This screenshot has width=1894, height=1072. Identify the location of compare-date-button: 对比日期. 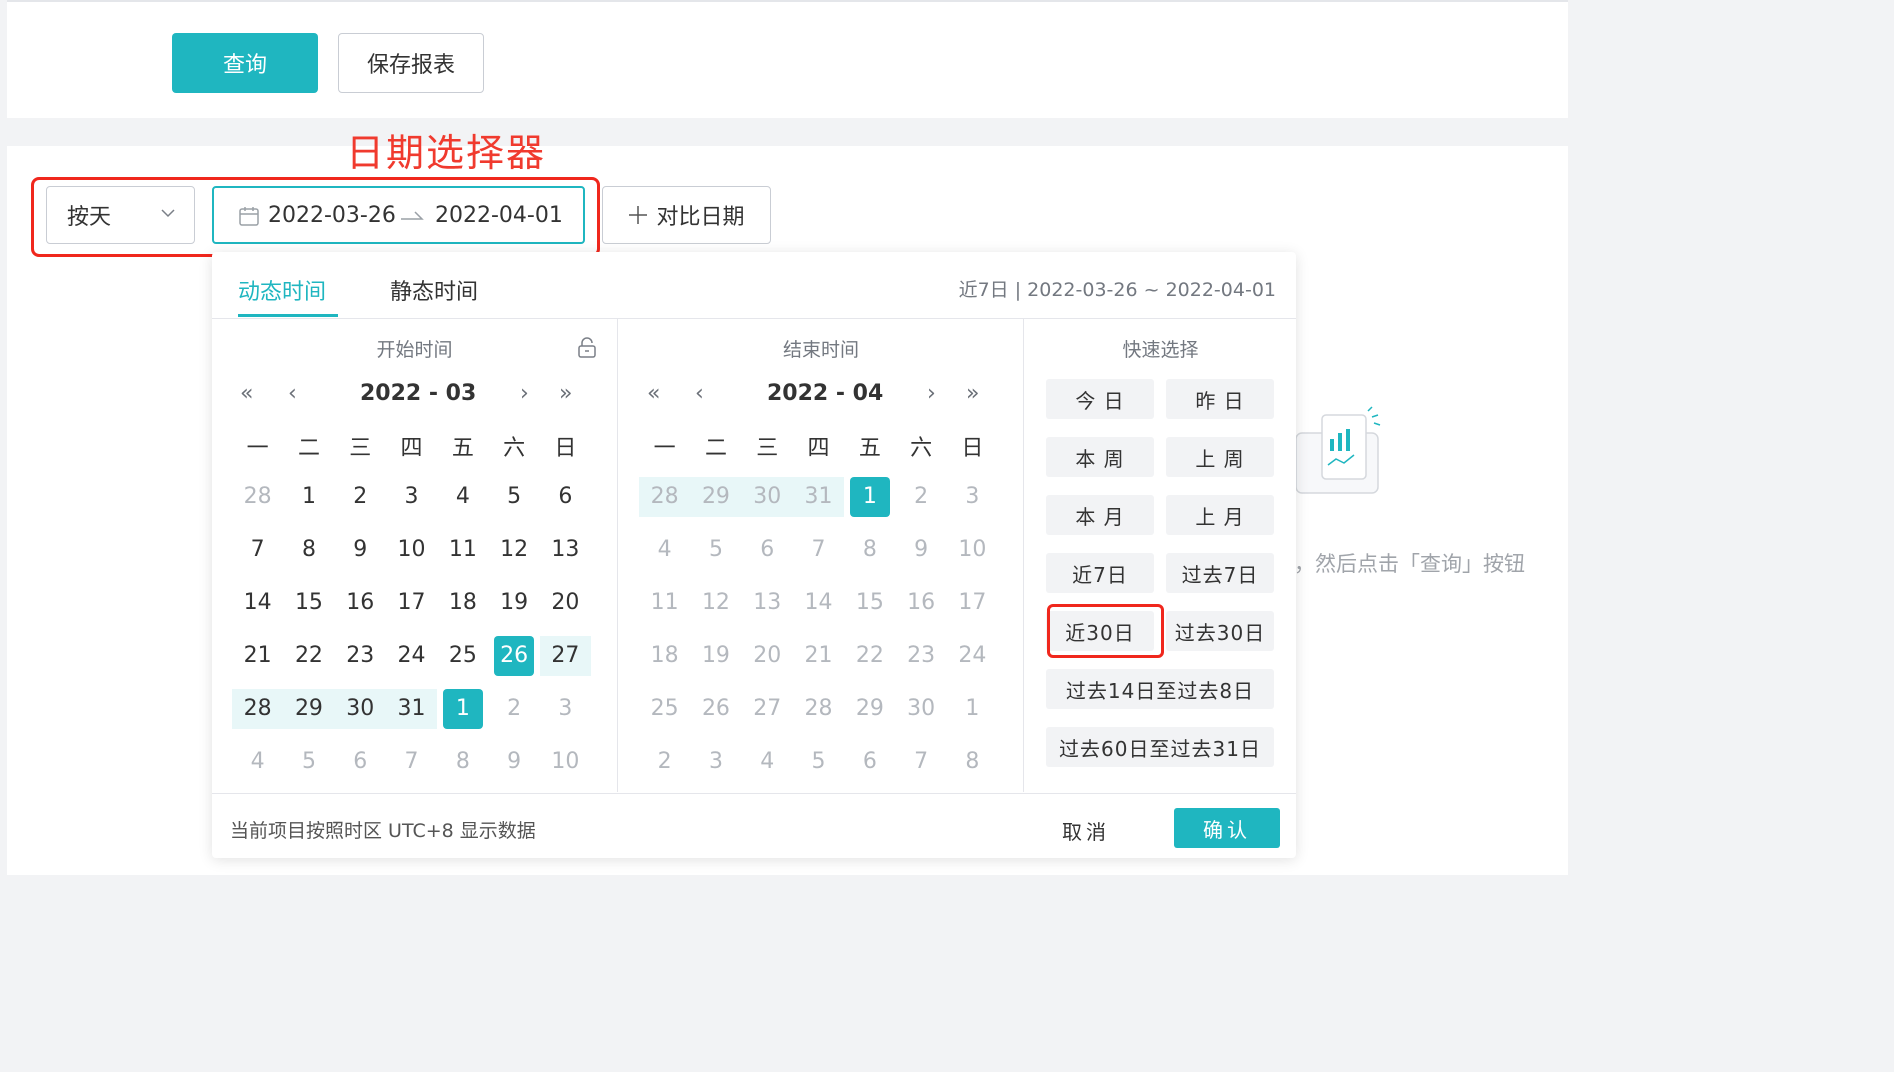
(686, 215).